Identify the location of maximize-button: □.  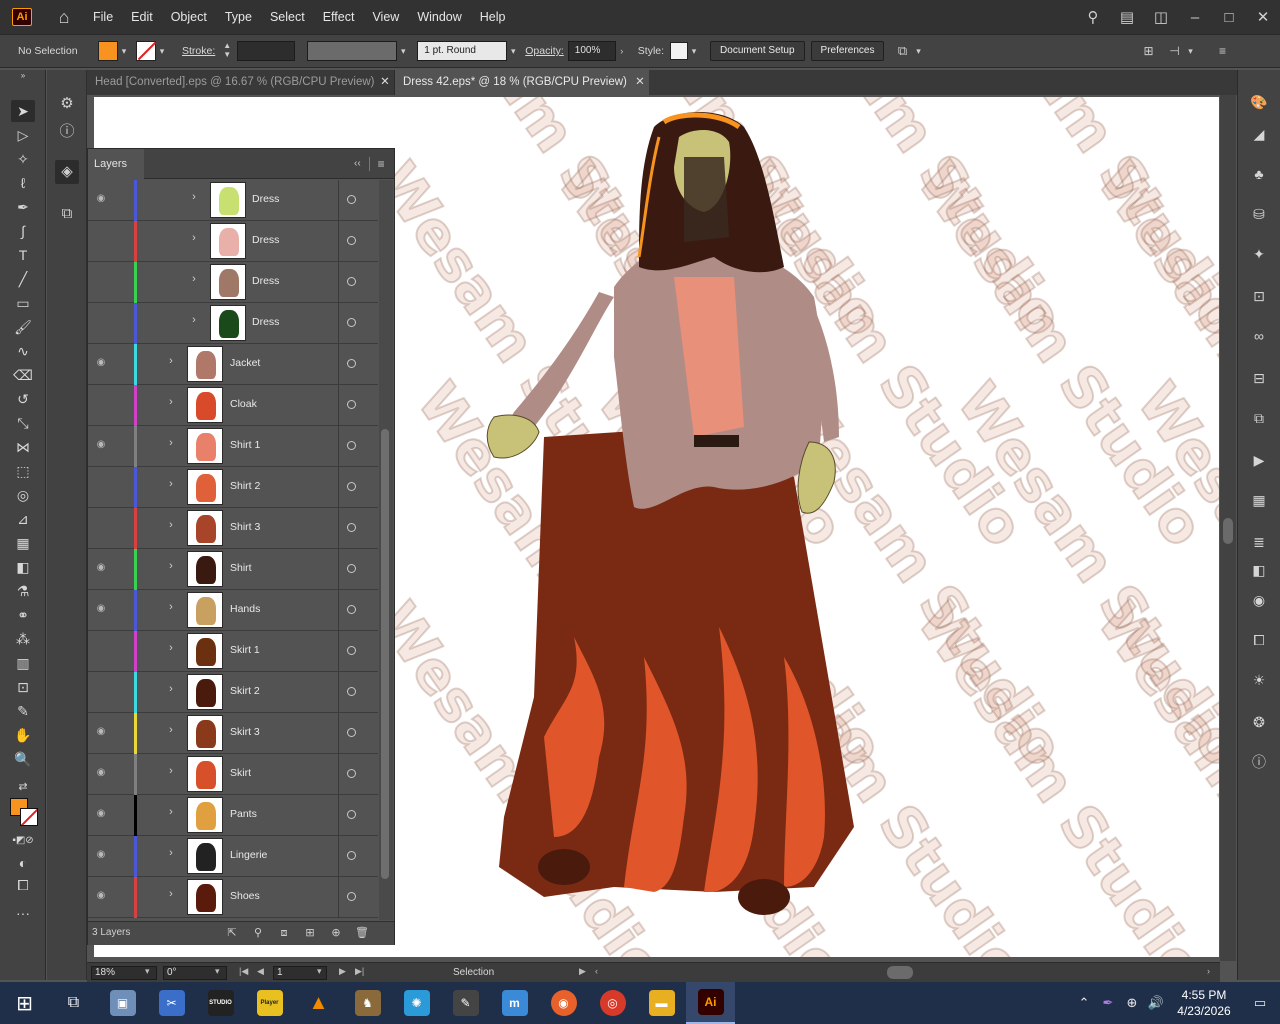
(1229, 17).